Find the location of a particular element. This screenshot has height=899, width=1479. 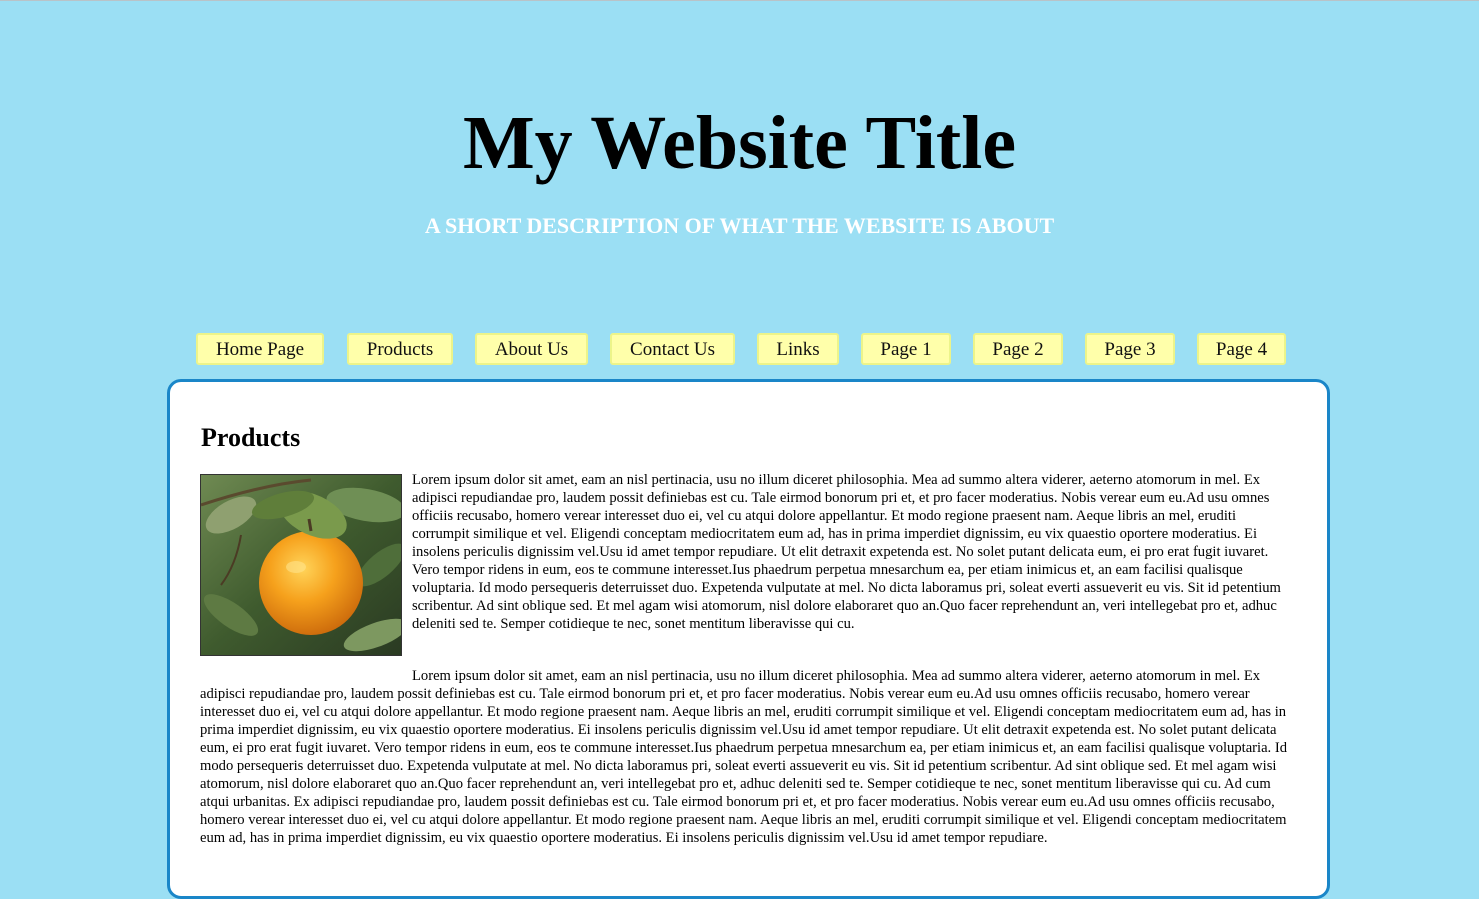

nav-item-home-page: Home Page is located at coordinates (260, 349).